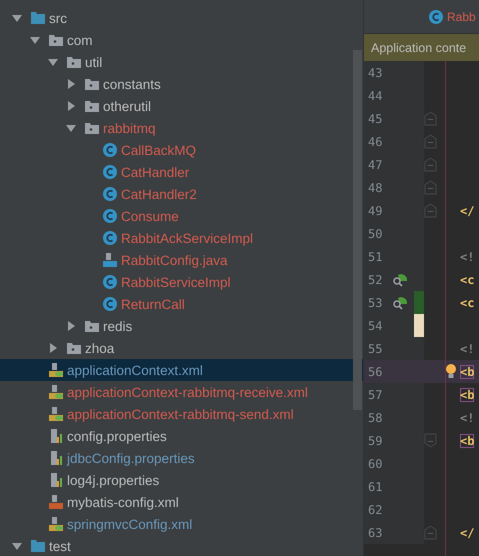 The height and width of the screenshot is (556, 479). I want to click on tree-item: Consume, so click(181, 216).